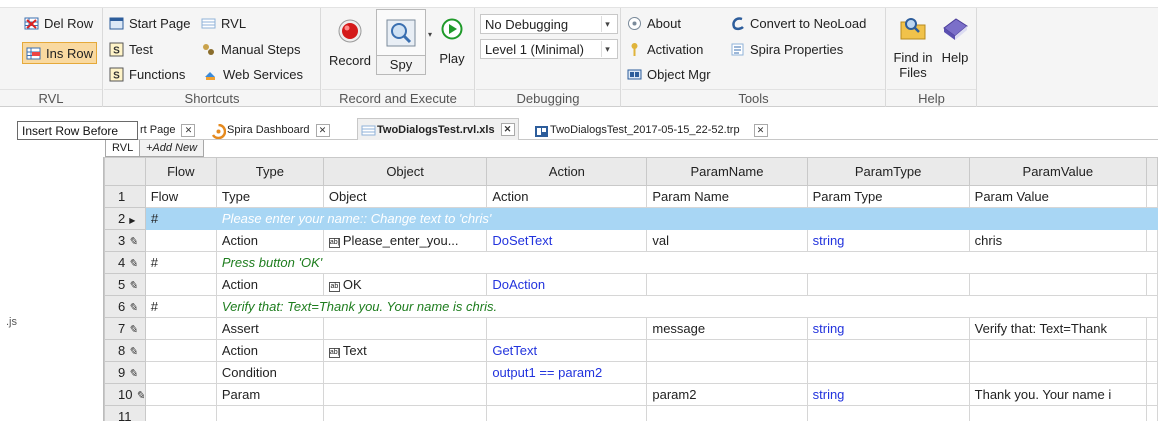 The image size is (1158, 421). Describe the element at coordinates (727, 196) in the screenshot. I see `cell-param-name: Param Name` at that location.